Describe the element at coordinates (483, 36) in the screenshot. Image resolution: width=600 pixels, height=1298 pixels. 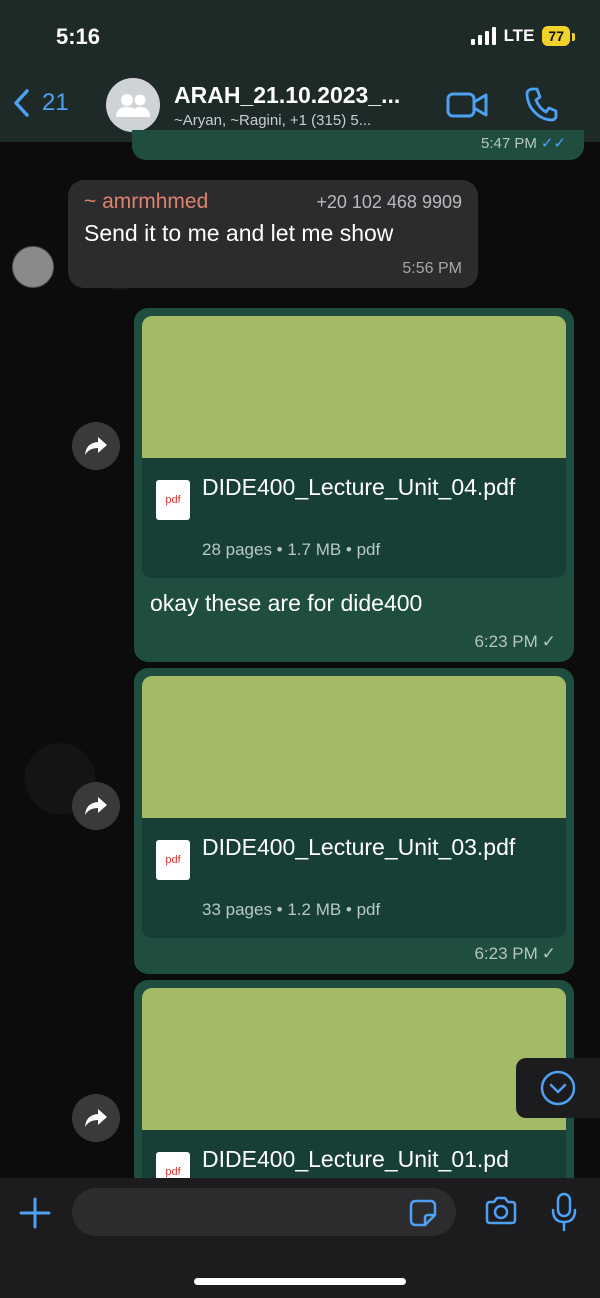
I see `signal-icon` at that location.